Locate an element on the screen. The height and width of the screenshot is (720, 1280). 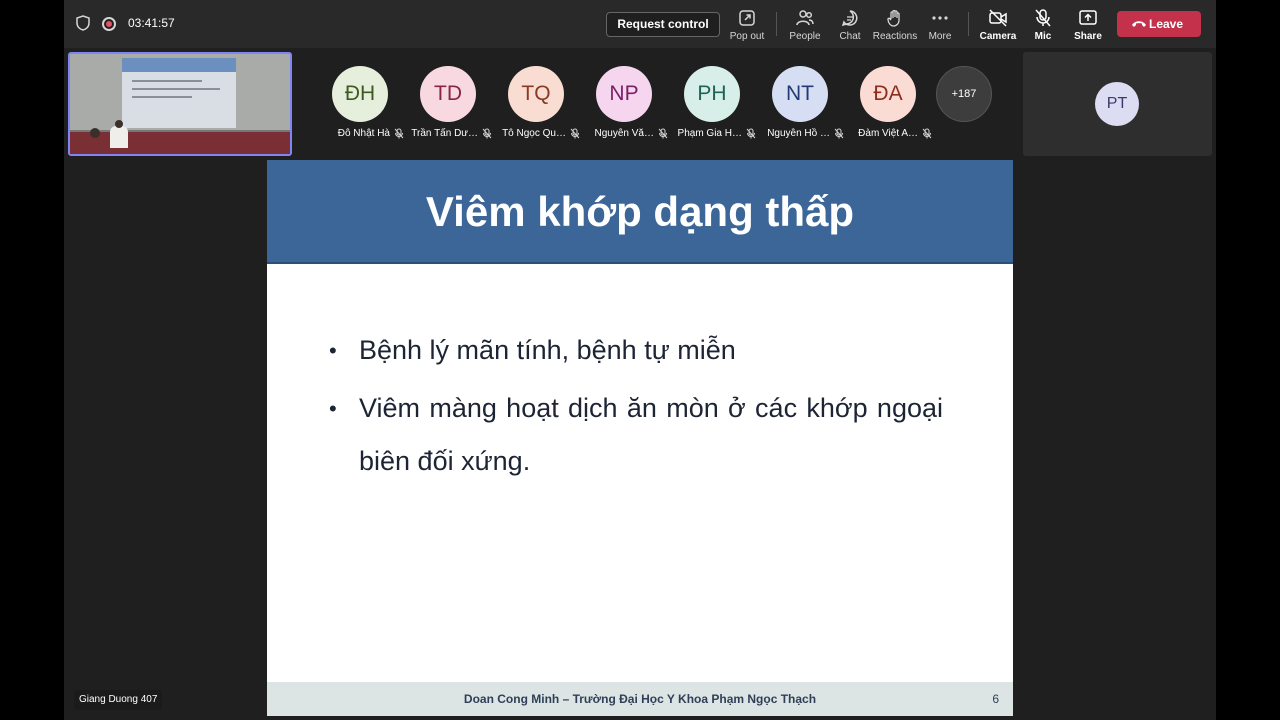
pop-out-button: Pop out is located at coordinates (747, 26).